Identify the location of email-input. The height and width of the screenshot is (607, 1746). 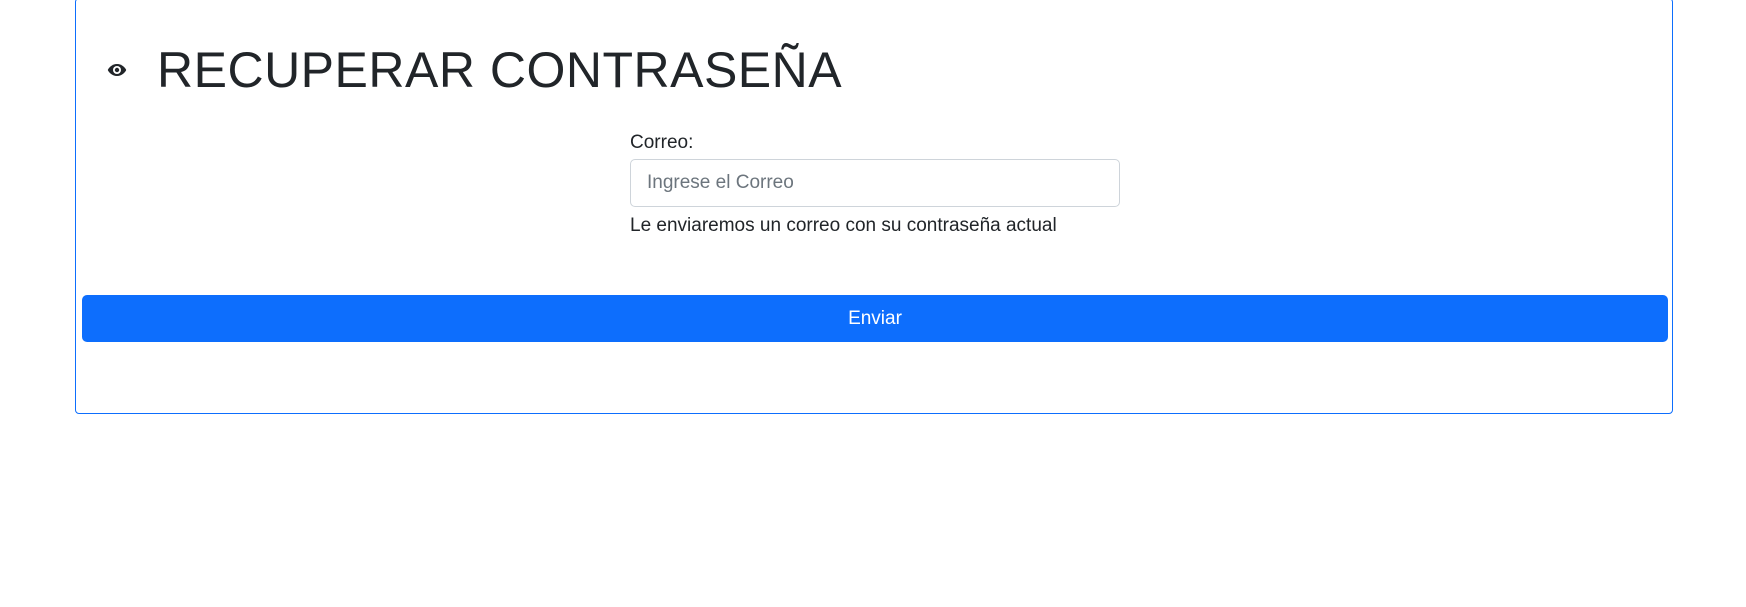
(875, 183).